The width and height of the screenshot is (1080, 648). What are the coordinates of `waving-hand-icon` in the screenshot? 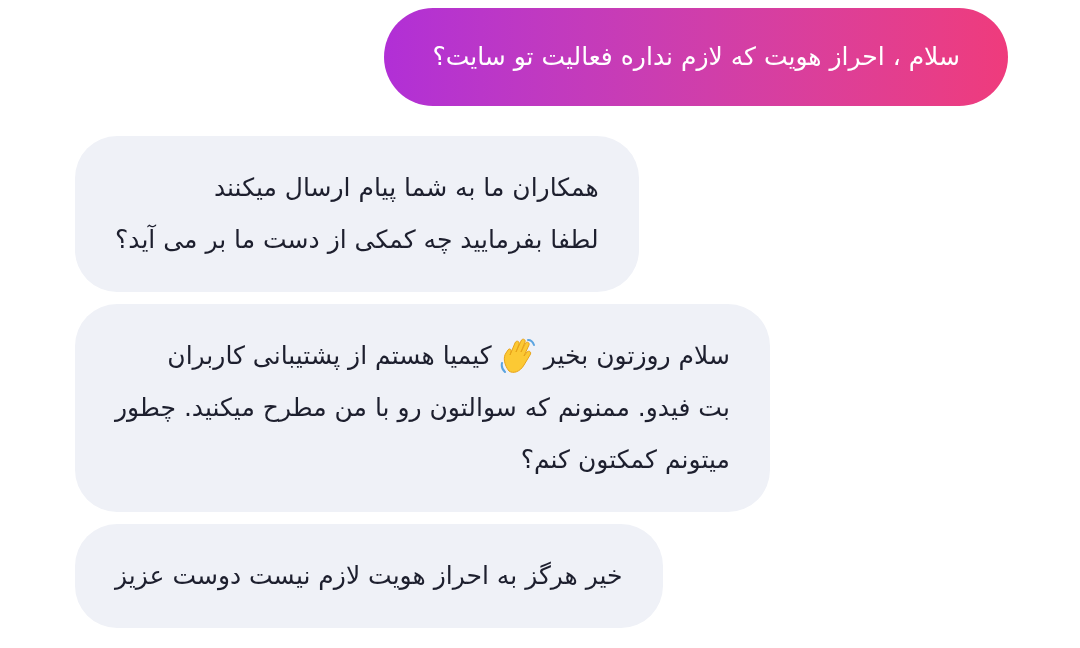 It's located at (517, 355).